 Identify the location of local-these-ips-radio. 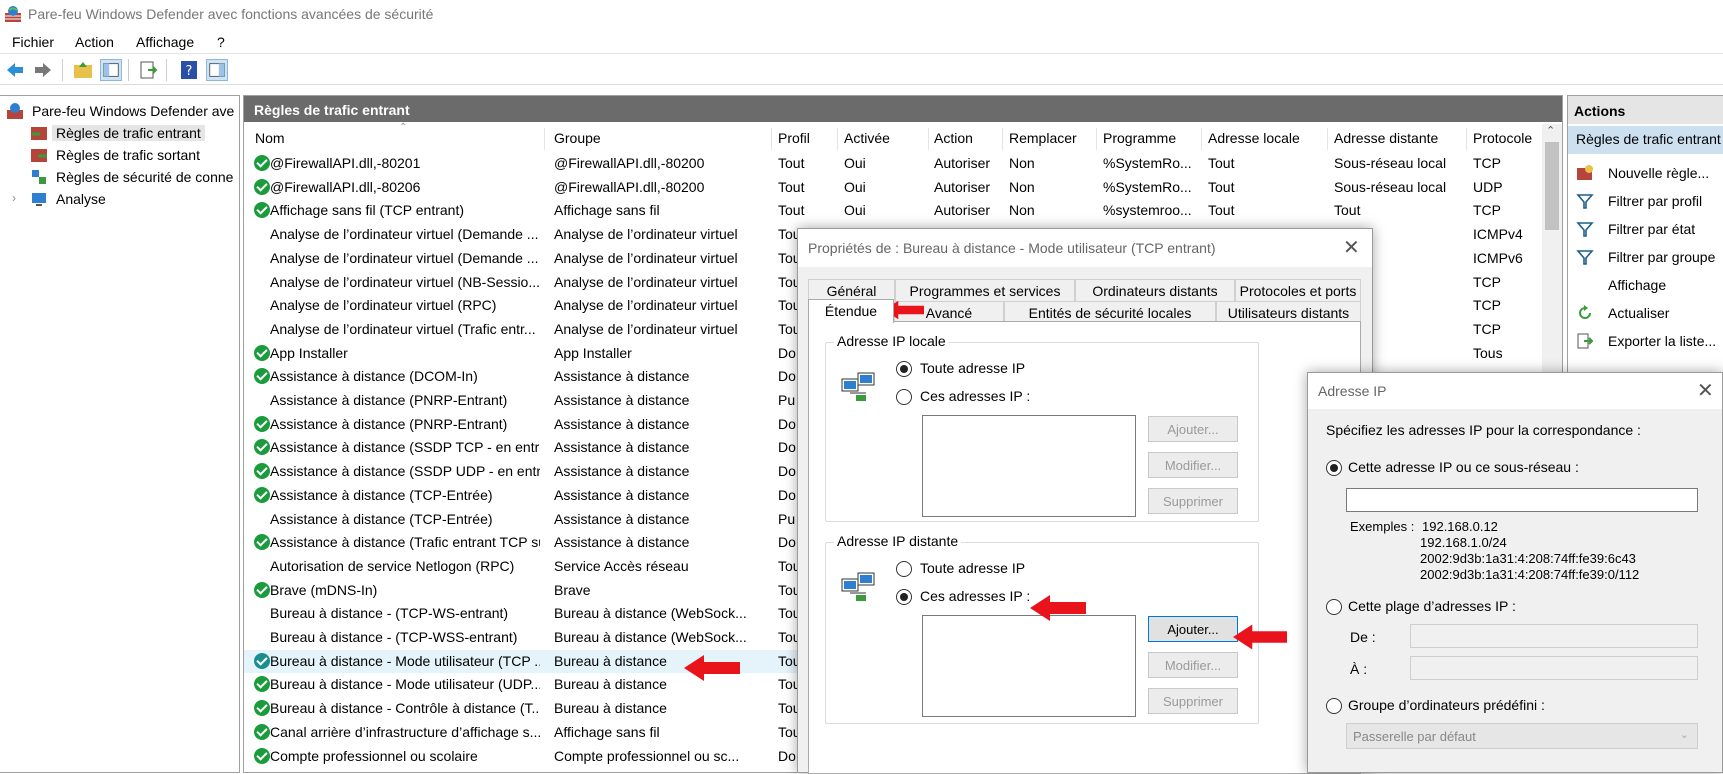
(904, 397).